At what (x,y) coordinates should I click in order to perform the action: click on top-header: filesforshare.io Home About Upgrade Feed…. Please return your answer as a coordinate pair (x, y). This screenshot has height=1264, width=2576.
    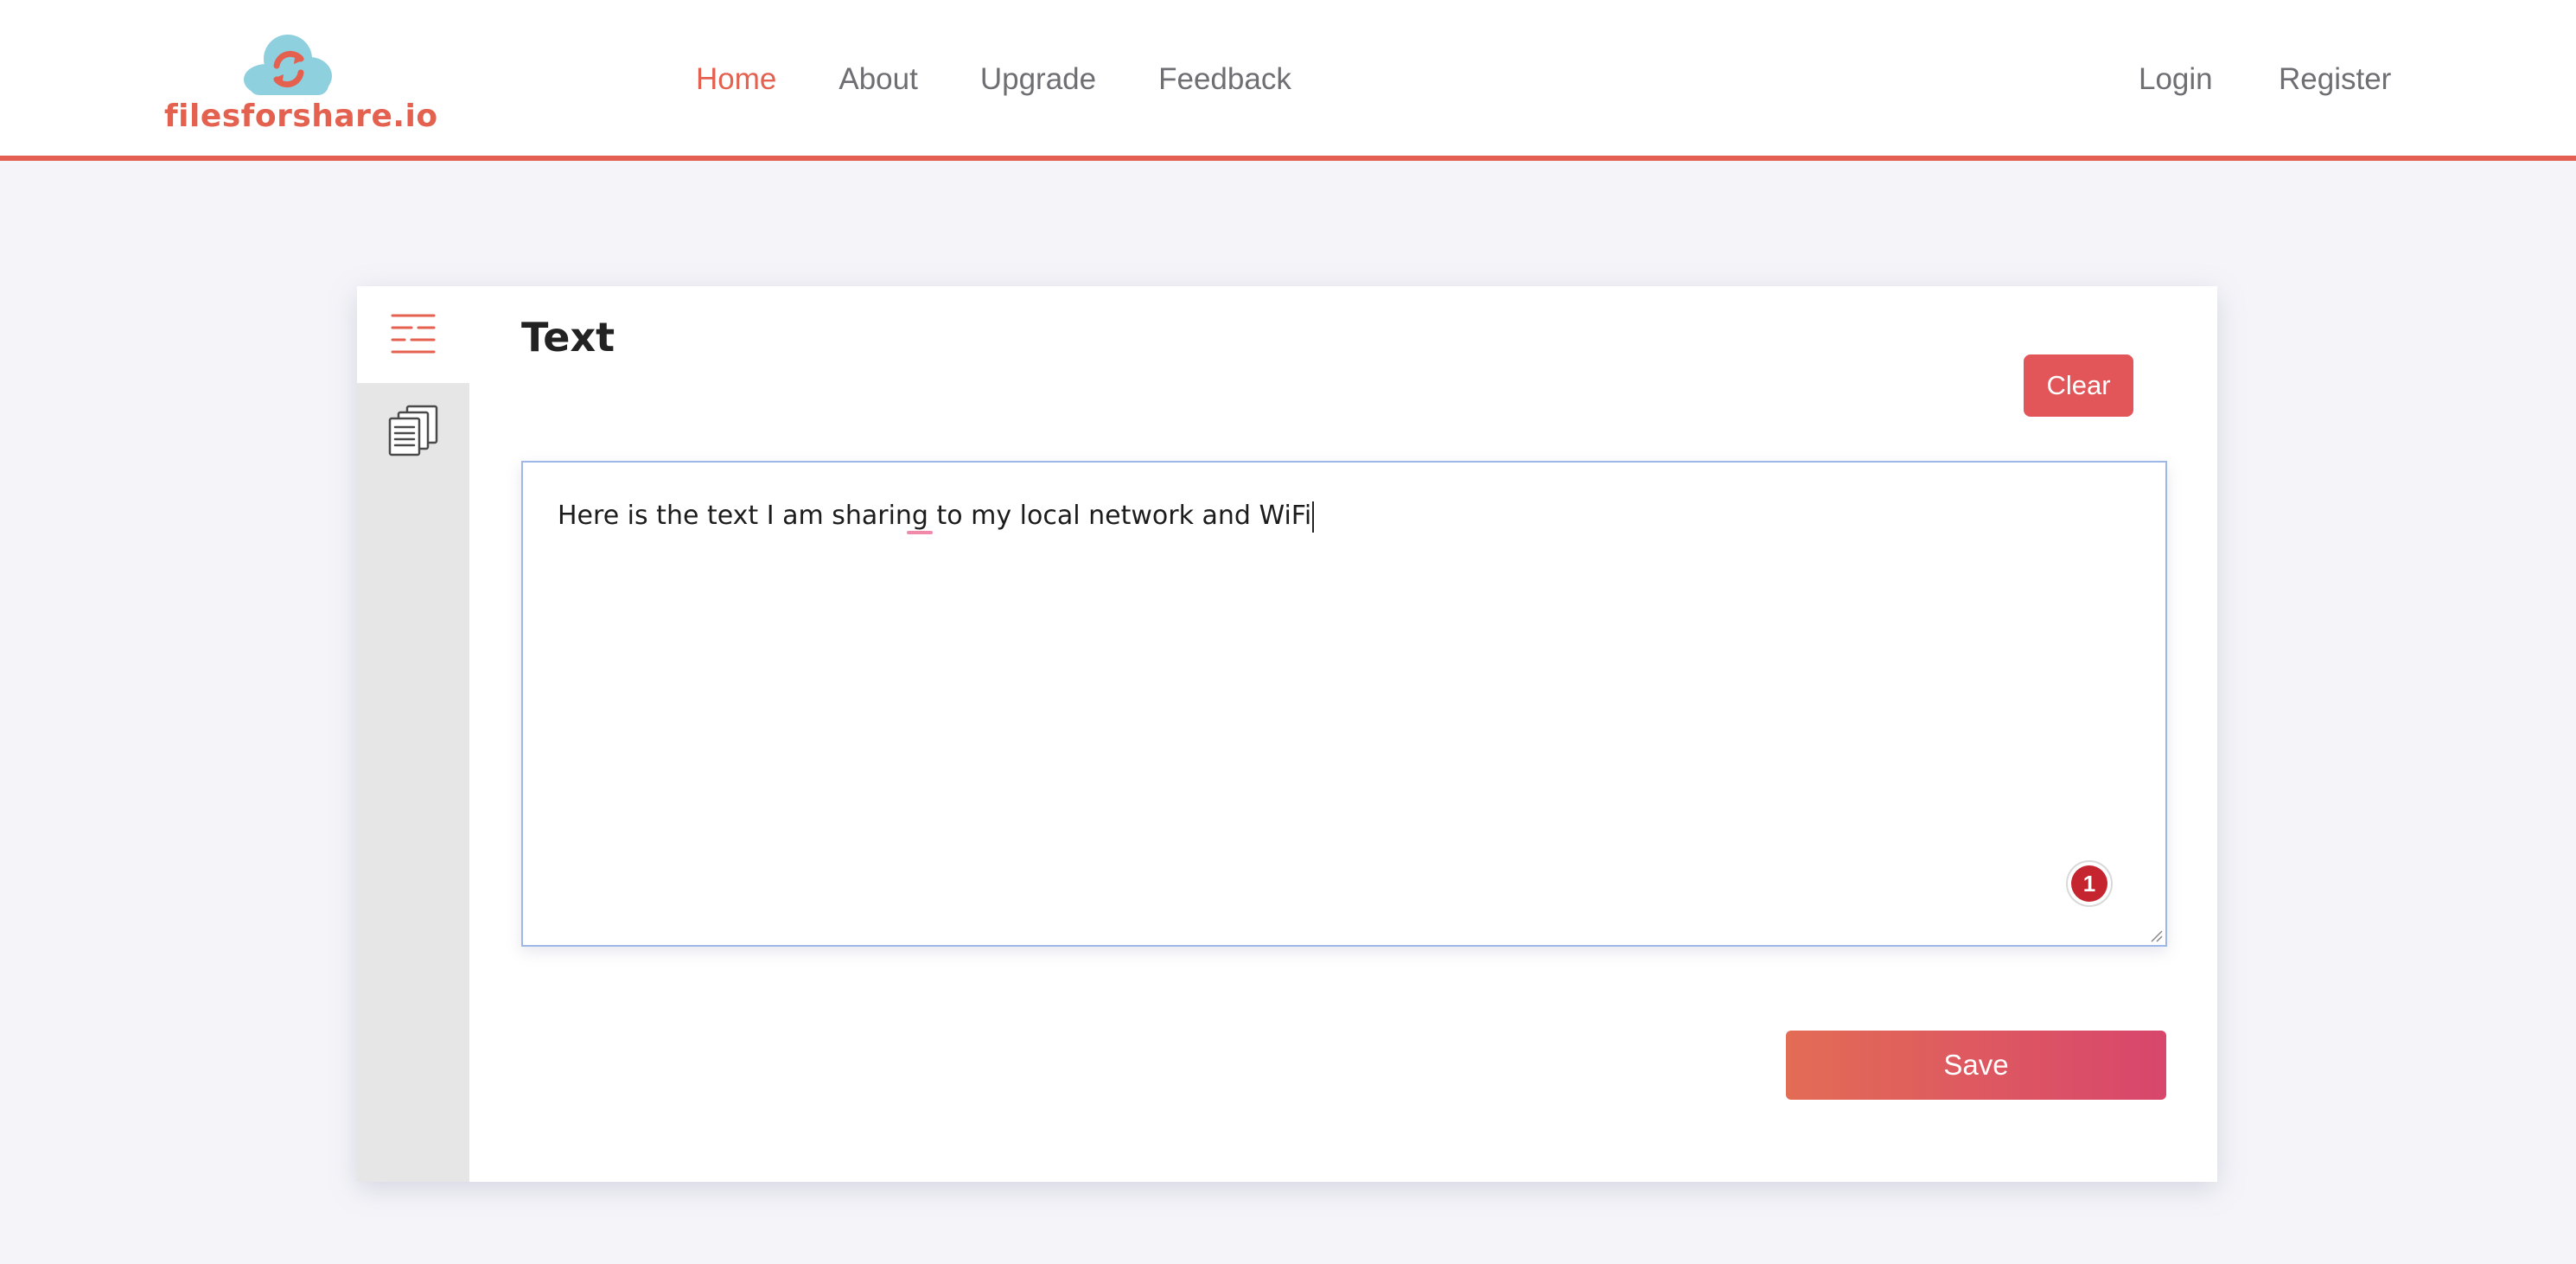
    Looking at the image, I should click on (1288, 80).